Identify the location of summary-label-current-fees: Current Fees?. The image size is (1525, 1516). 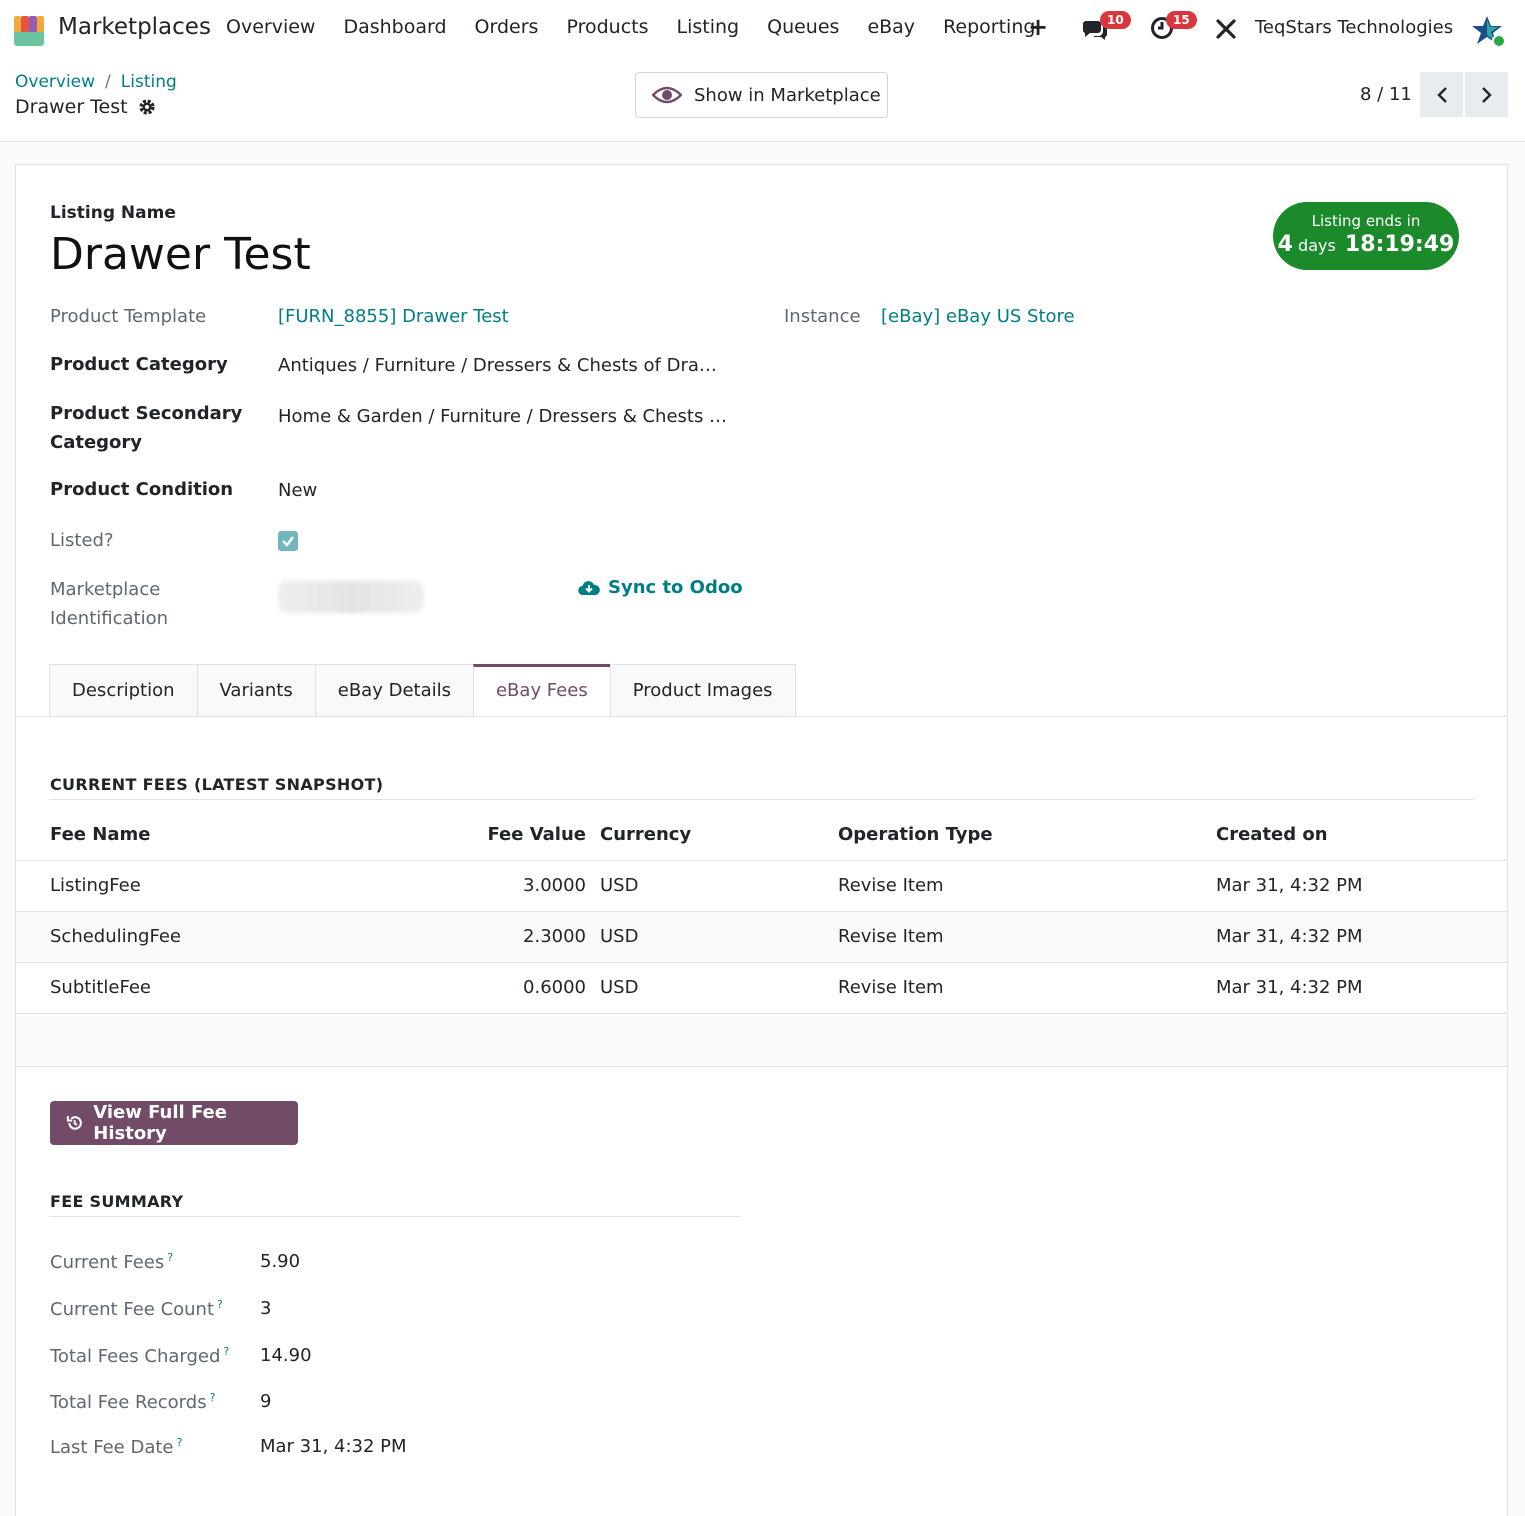
(111, 1262).